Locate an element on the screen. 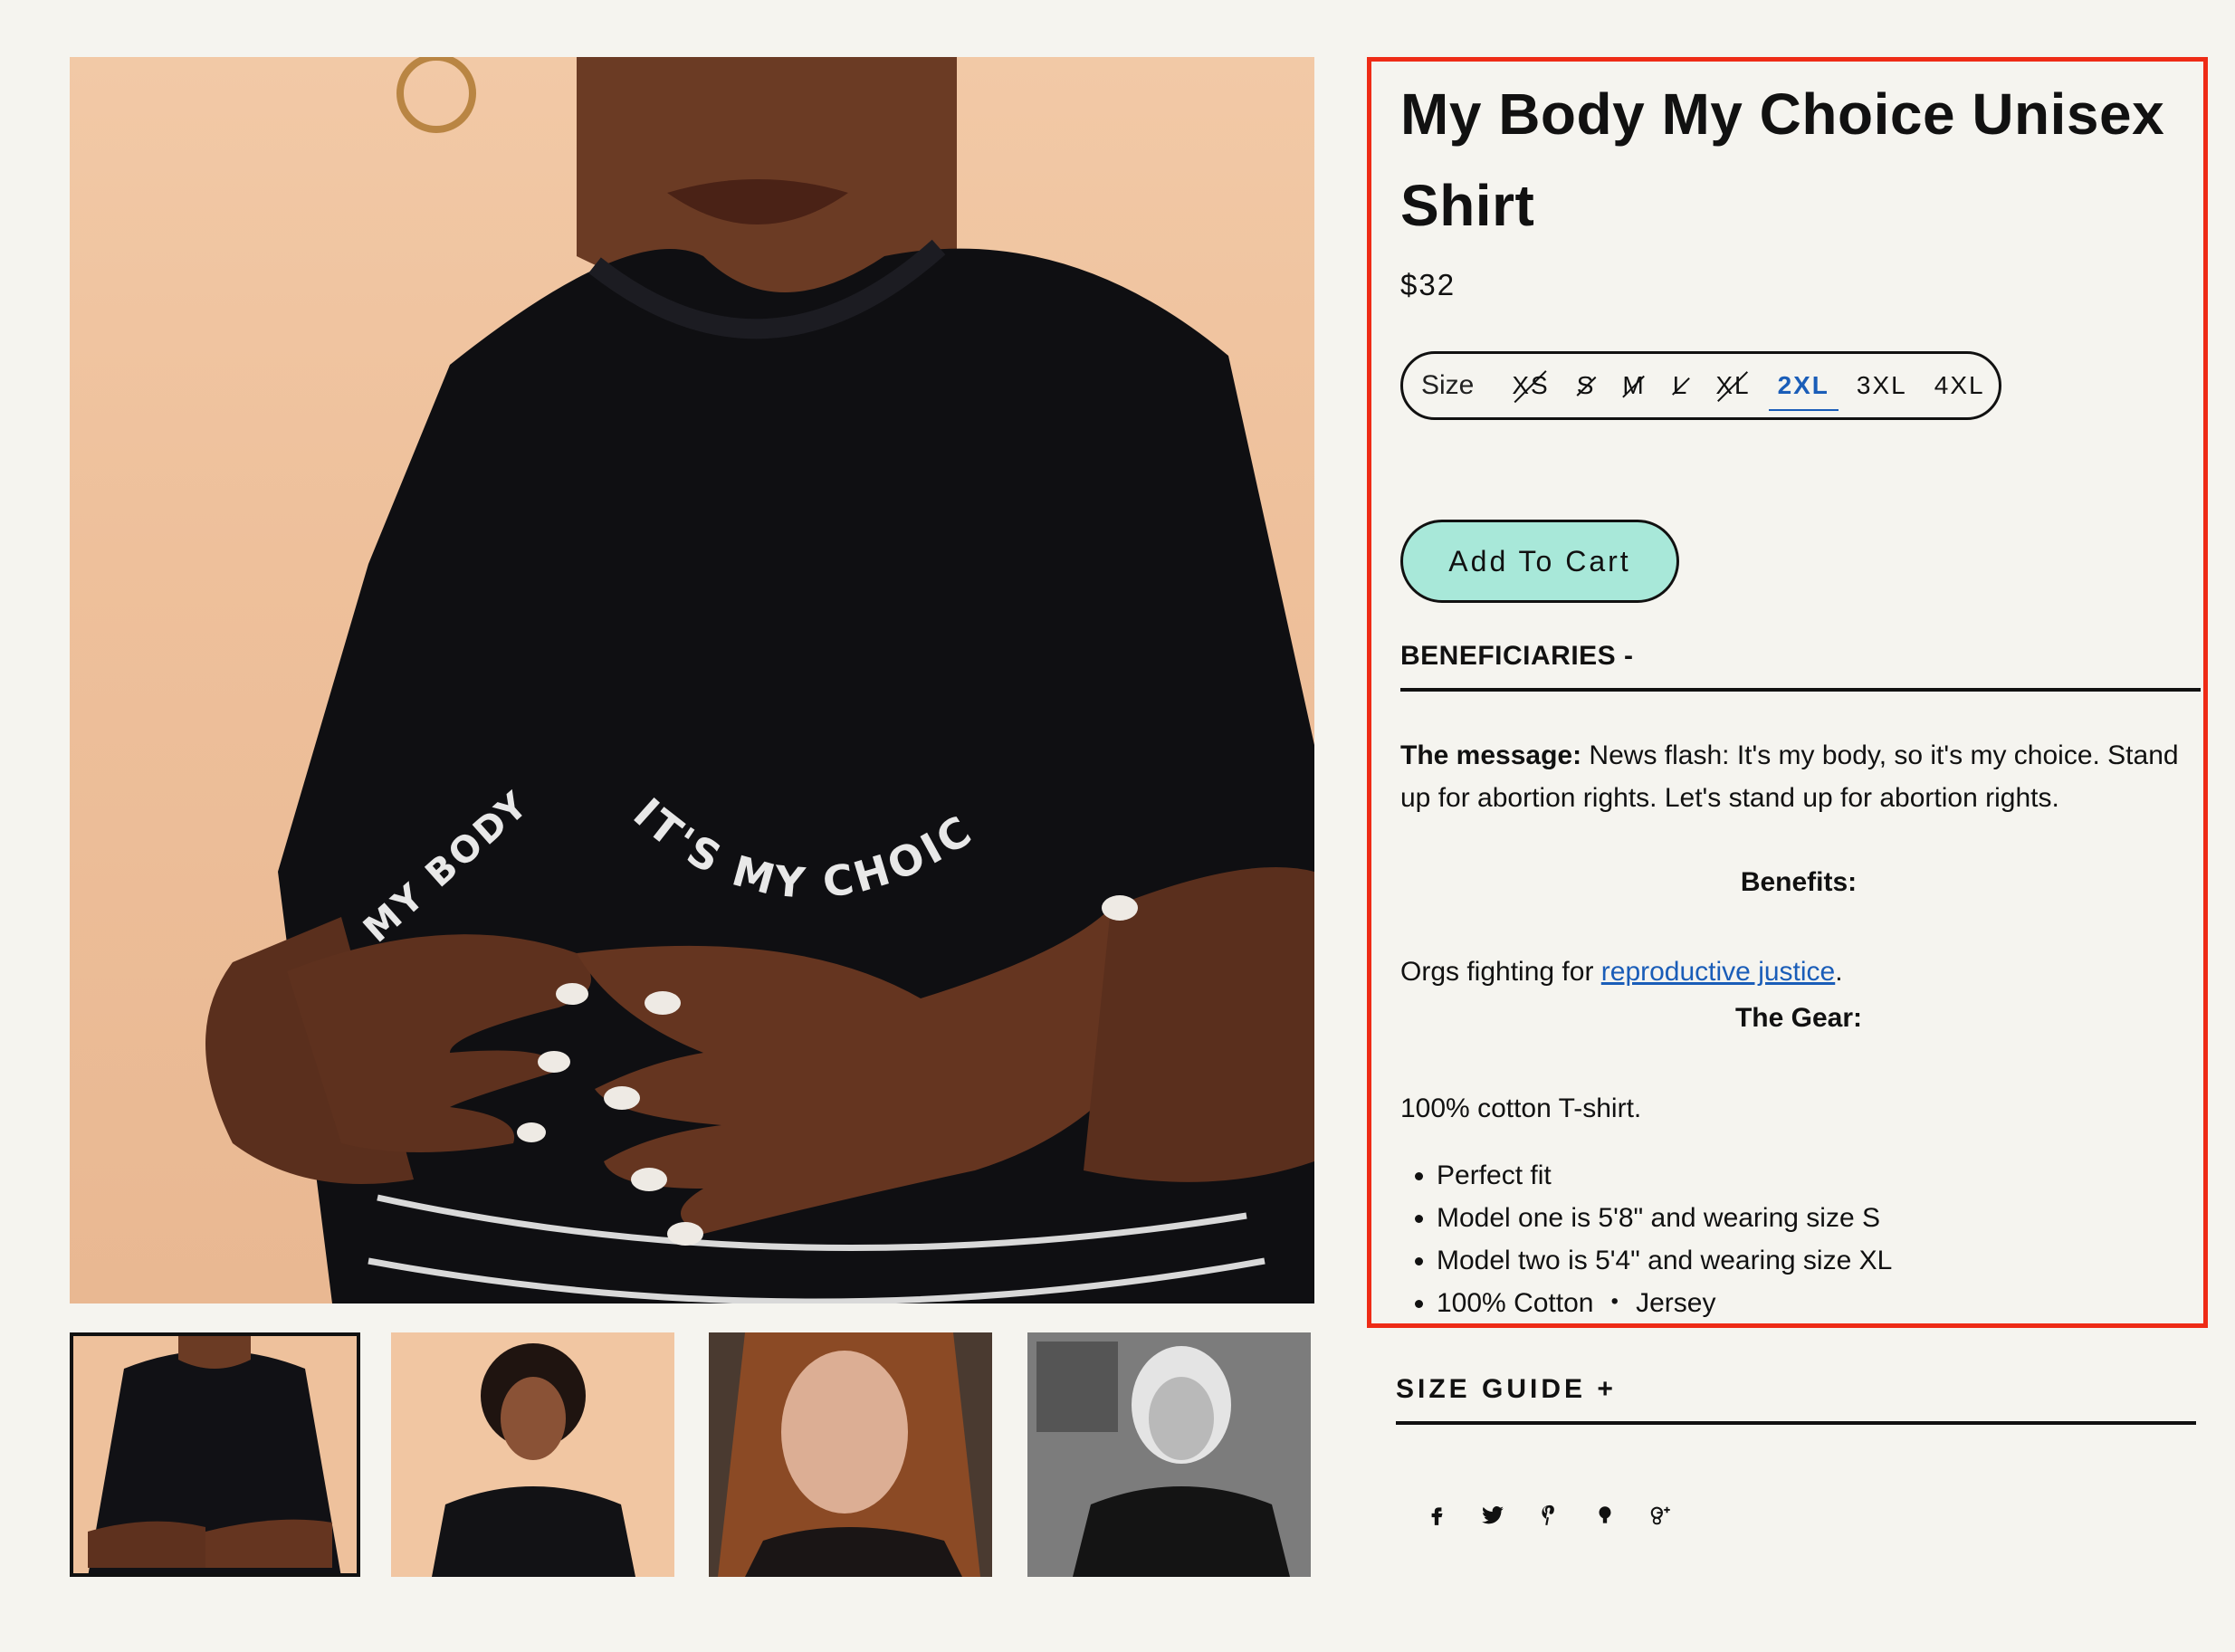 The height and width of the screenshot is (1652, 2235). size-option-s: S is located at coordinates (1586, 385).